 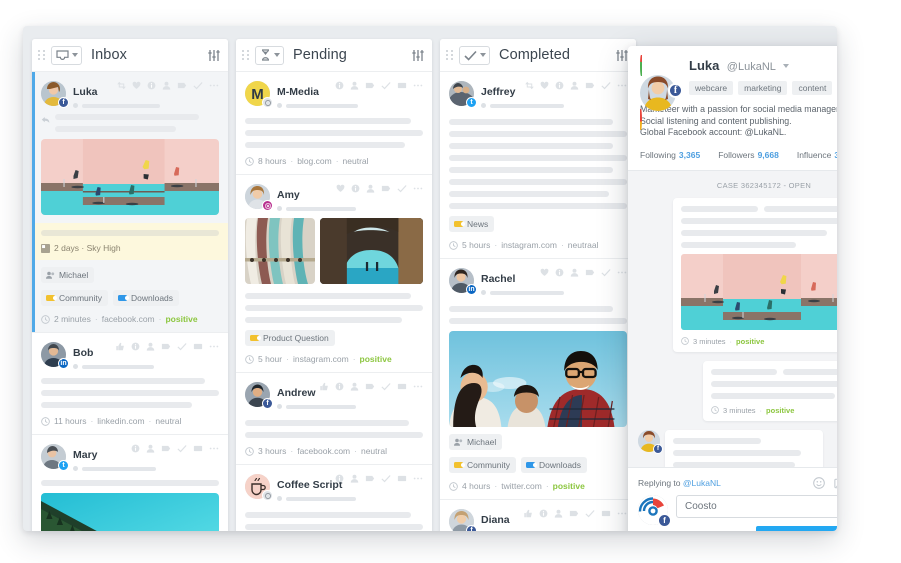 I want to click on tag-chip: Product Question, so click(x=290, y=338).